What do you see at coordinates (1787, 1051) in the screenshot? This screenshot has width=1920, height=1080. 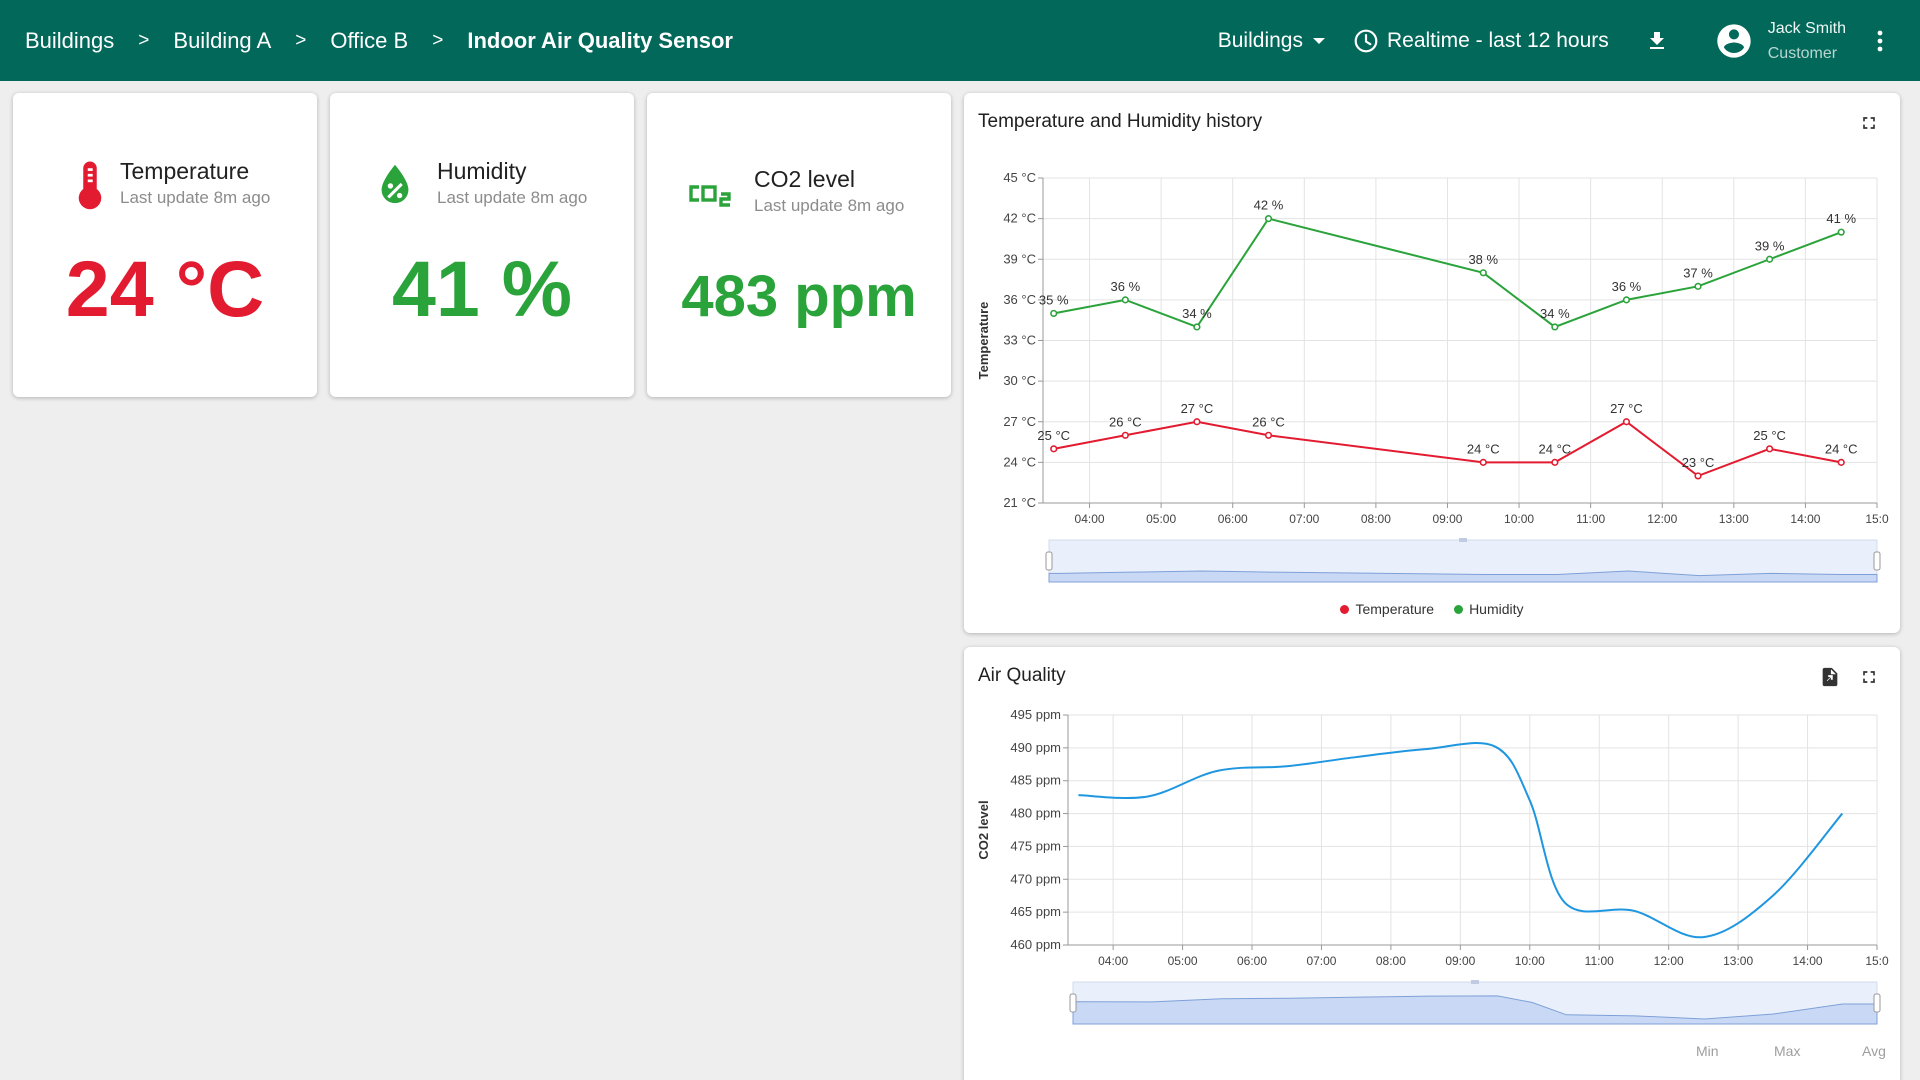 I see `stats-header-max: Max` at bounding box center [1787, 1051].